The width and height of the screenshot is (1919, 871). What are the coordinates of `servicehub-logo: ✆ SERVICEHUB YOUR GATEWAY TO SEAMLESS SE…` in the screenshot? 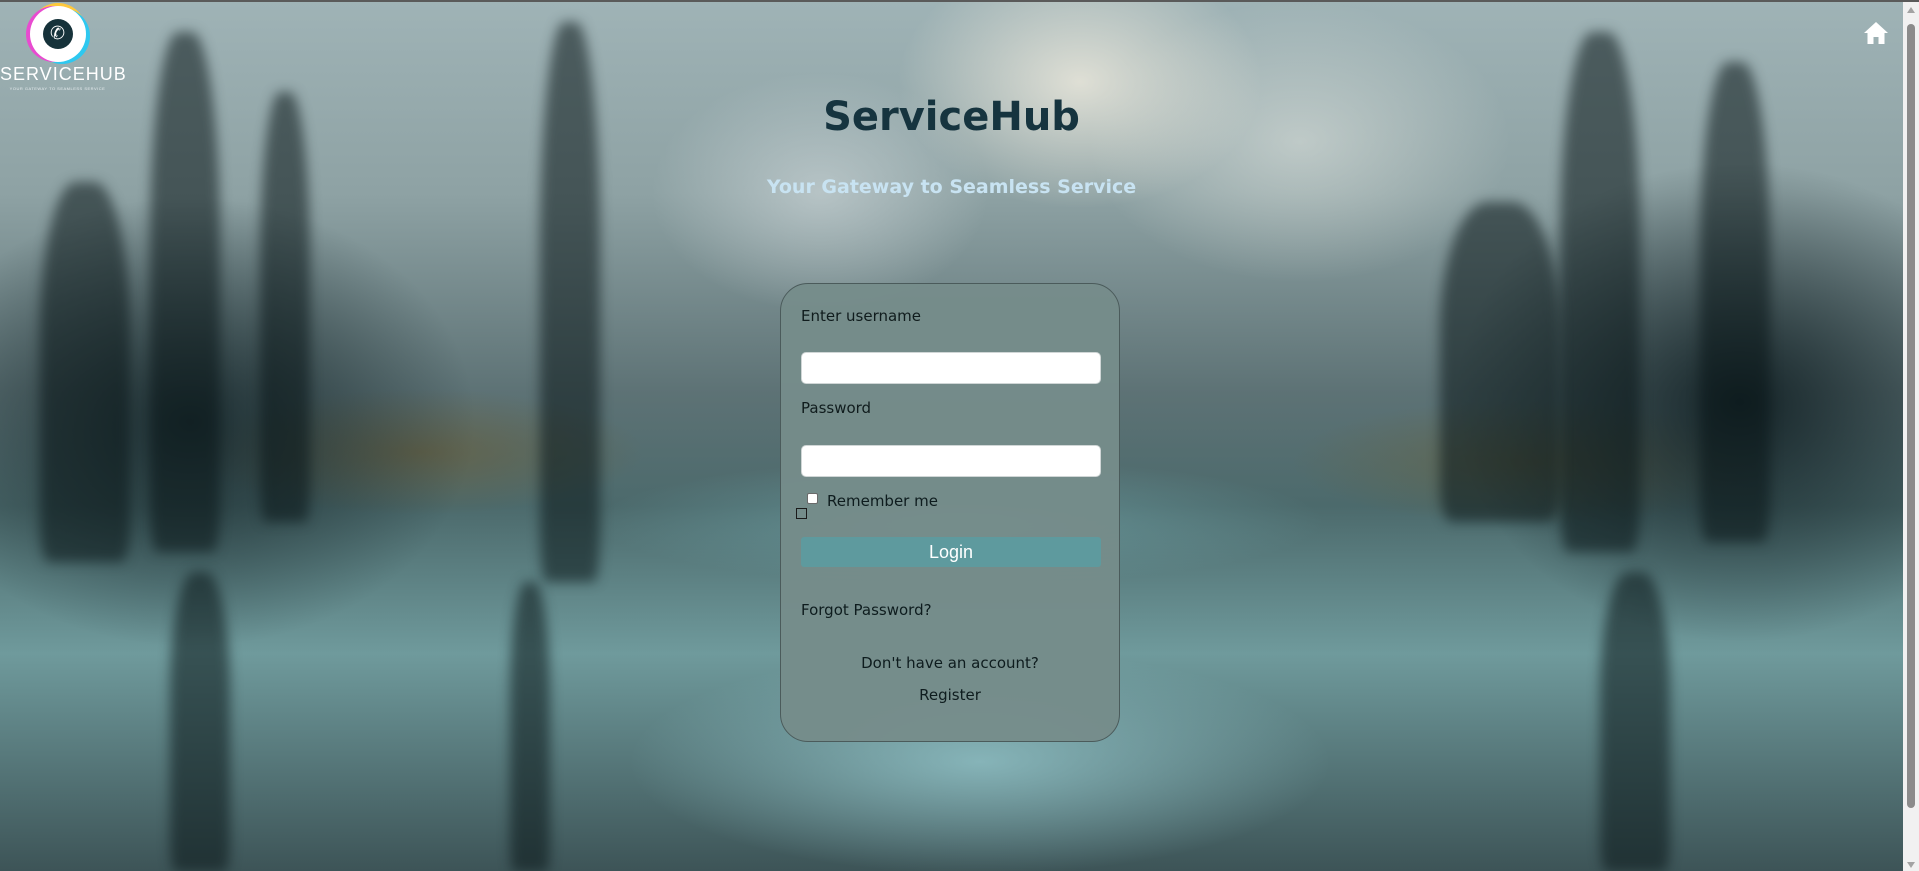 It's located at (63, 48).